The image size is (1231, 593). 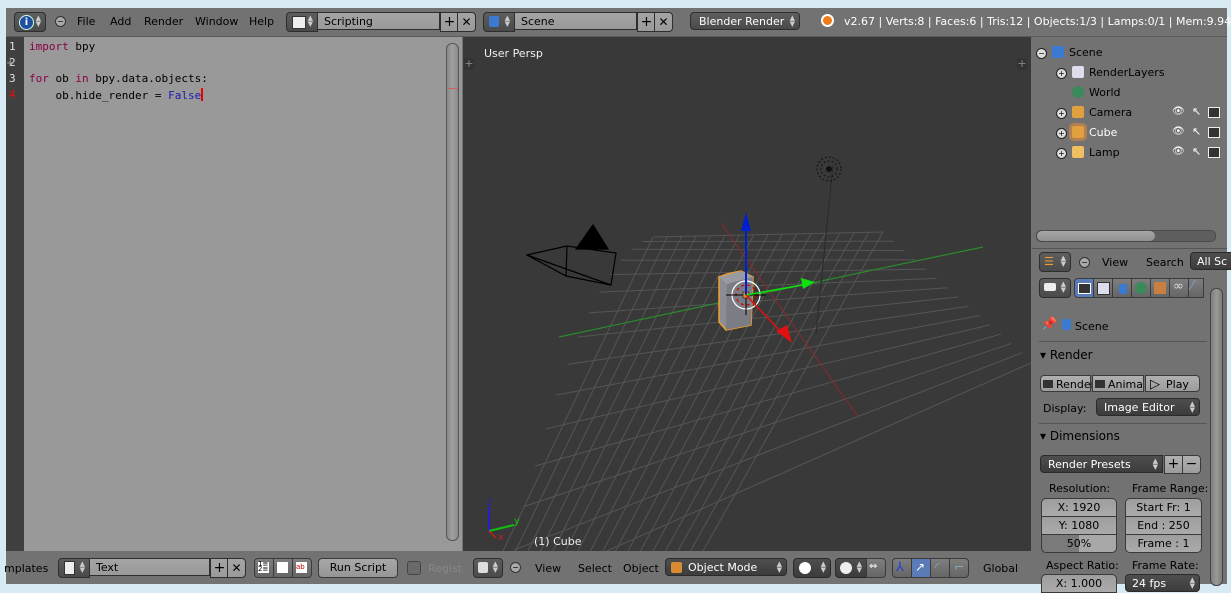 What do you see at coordinates (30, 22) in the screenshot?
I see `editor-type-selector: i ▲▼` at bounding box center [30, 22].